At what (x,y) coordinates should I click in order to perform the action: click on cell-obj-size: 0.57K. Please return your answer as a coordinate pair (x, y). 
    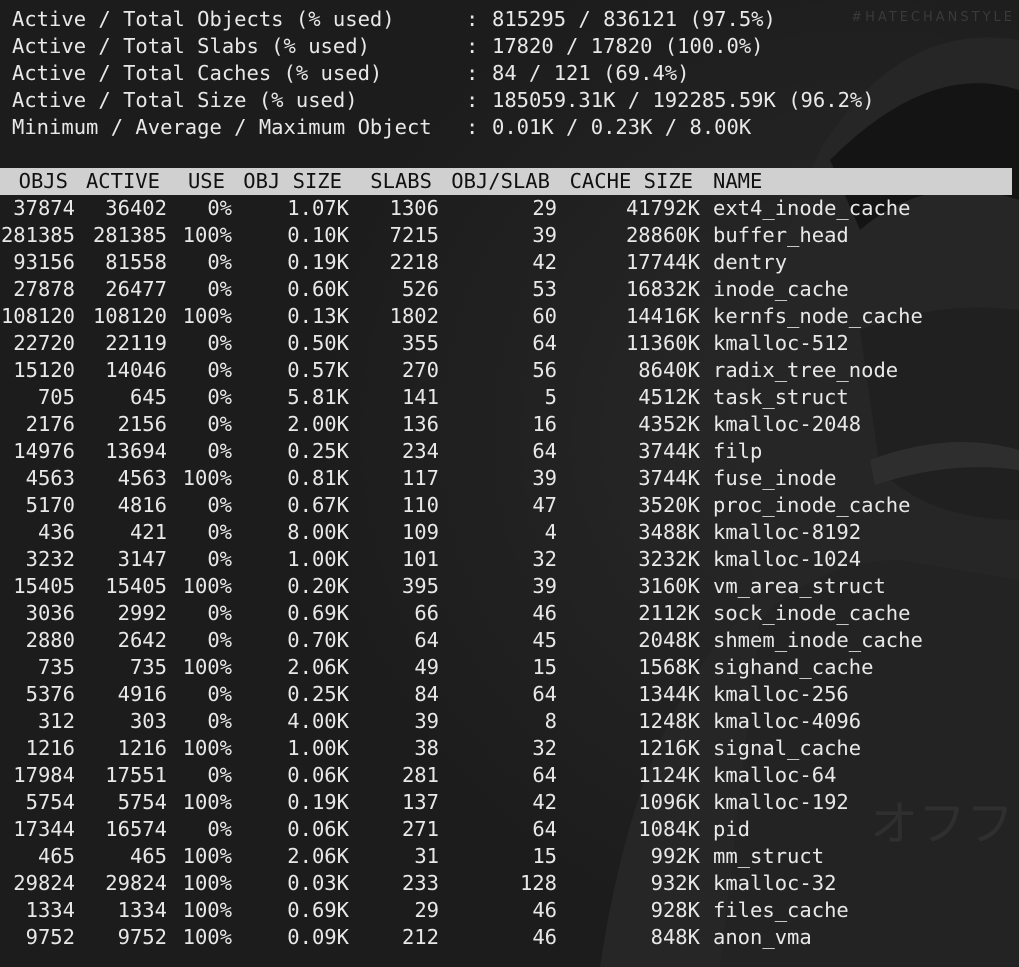
    Looking at the image, I should click on (318, 370).